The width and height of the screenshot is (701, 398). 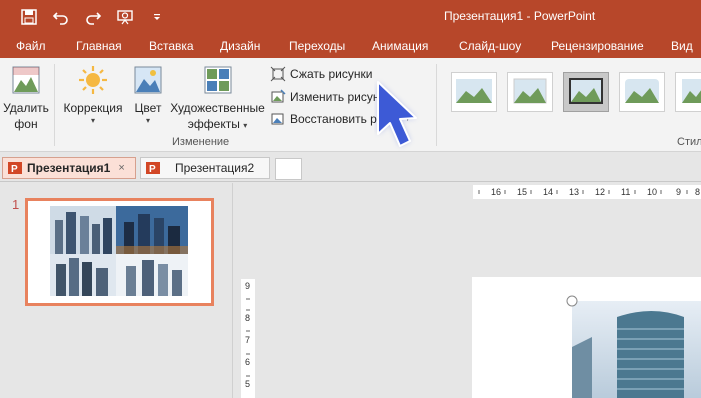 I want to click on v-tick: 8, so click(x=247, y=318).